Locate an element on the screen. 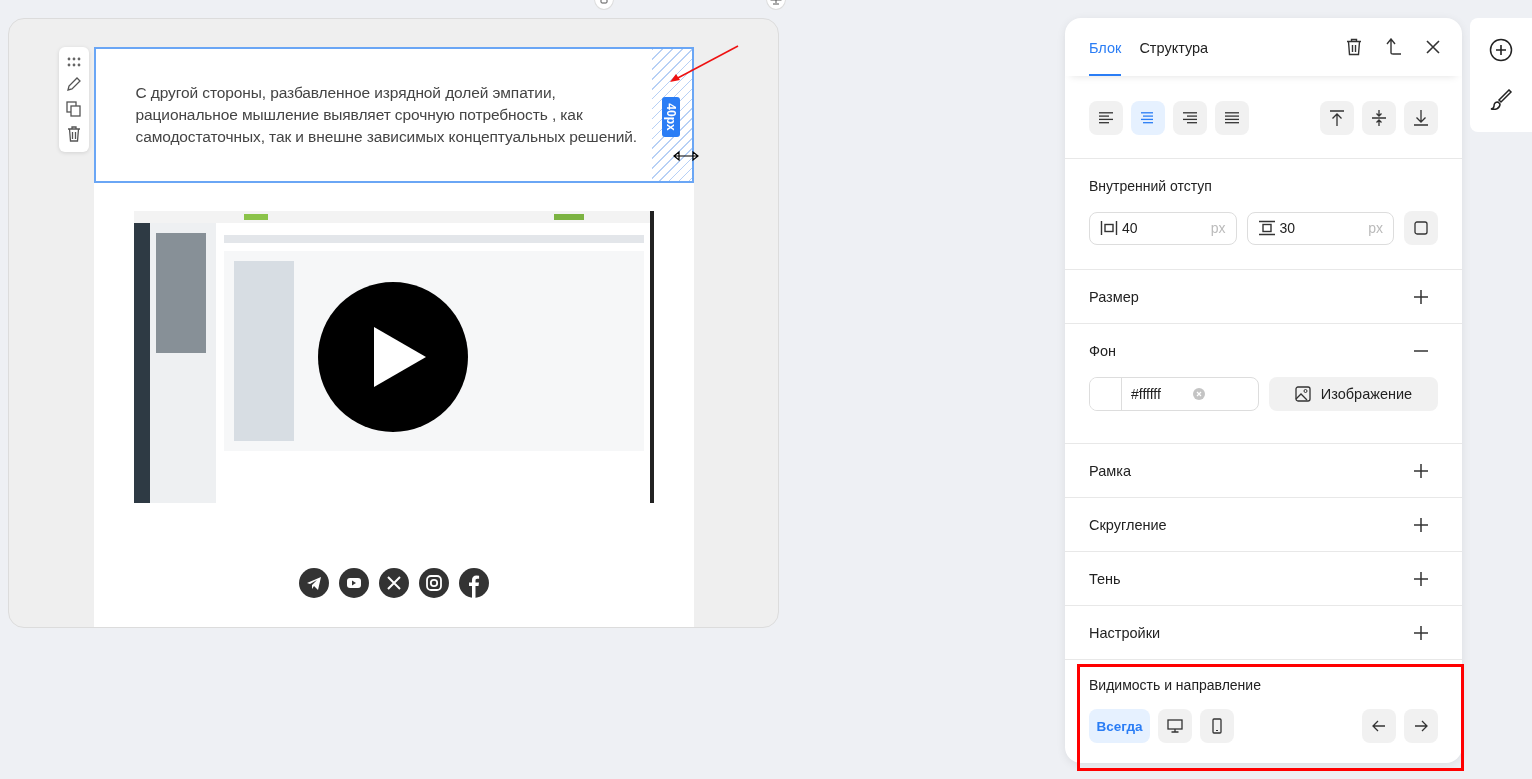  padding-input: 40 is located at coordinates (1152, 228).